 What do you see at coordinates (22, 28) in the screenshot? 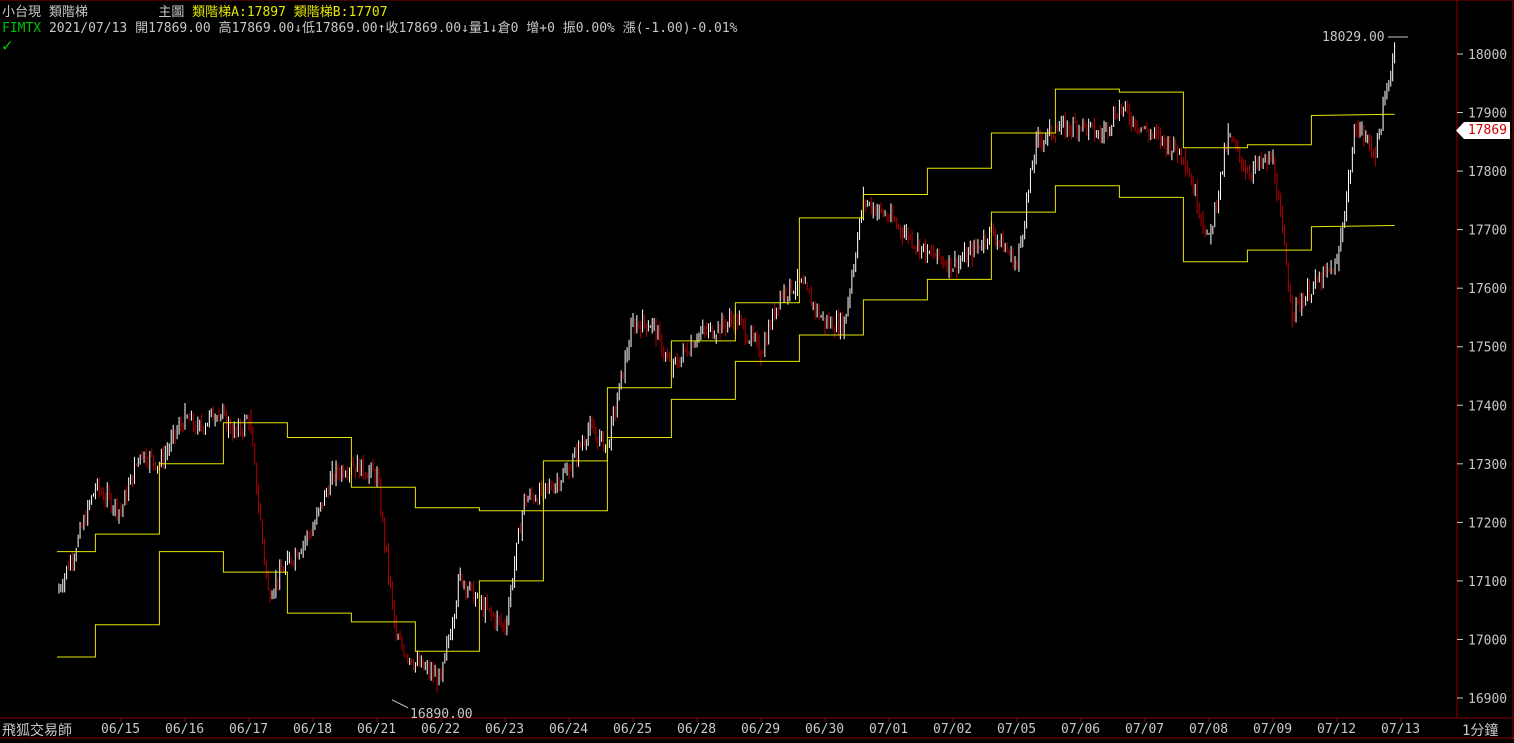
I see `symbol-code: FIMTX` at bounding box center [22, 28].